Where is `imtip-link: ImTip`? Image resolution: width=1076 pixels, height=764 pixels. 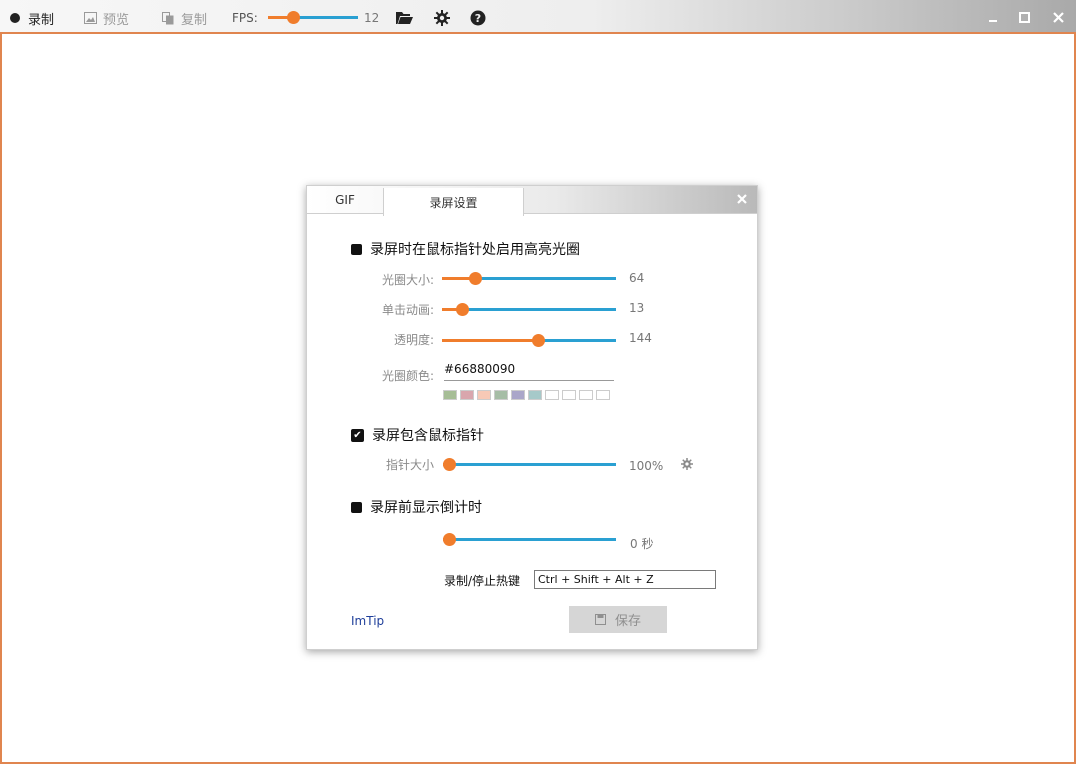
imtip-link: ImTip is located at coordinates (367, 621).